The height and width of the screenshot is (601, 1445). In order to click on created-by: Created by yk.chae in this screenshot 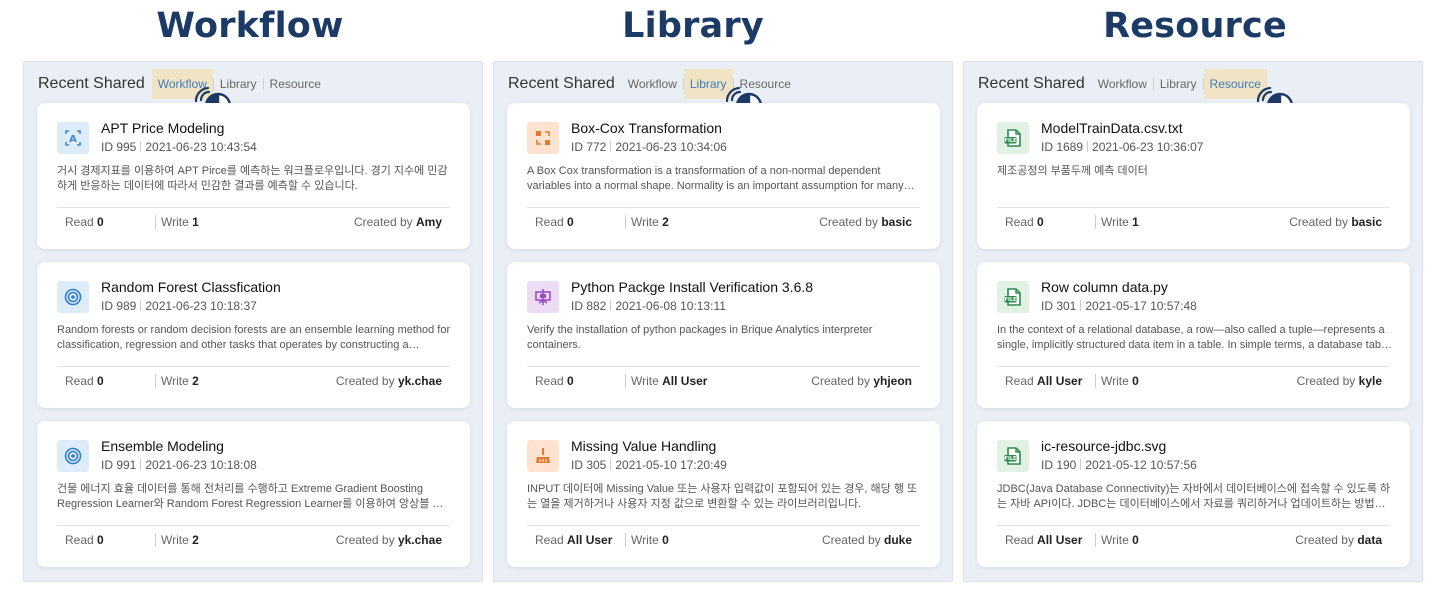, I will do `click(389, 381)`.